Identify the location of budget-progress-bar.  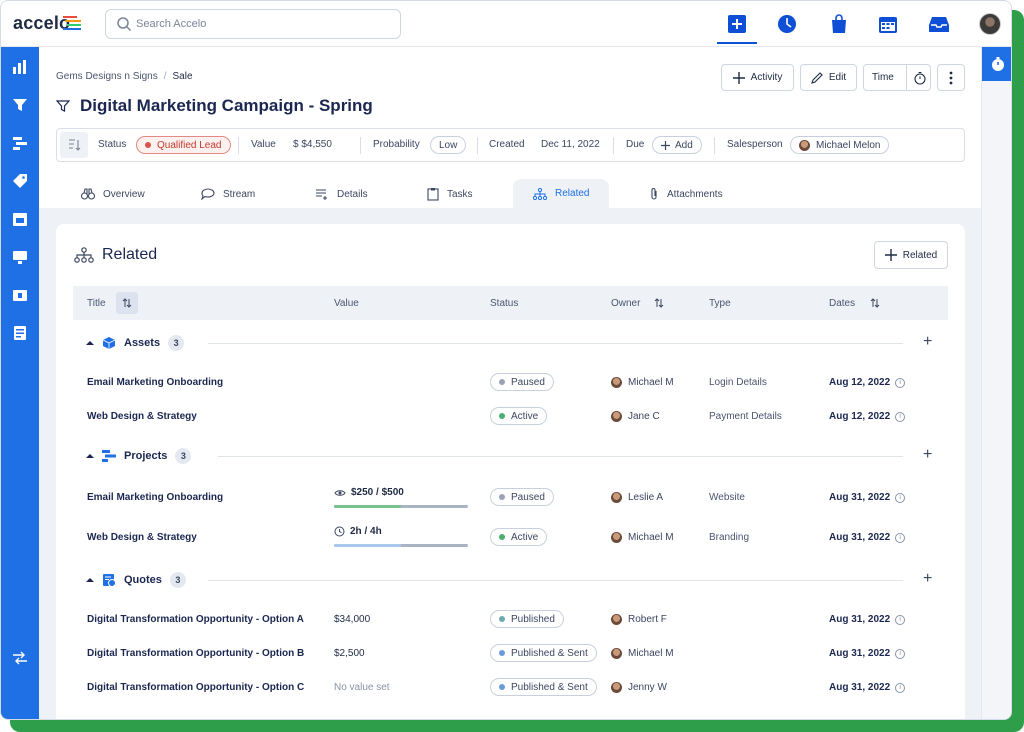
(401, 506).